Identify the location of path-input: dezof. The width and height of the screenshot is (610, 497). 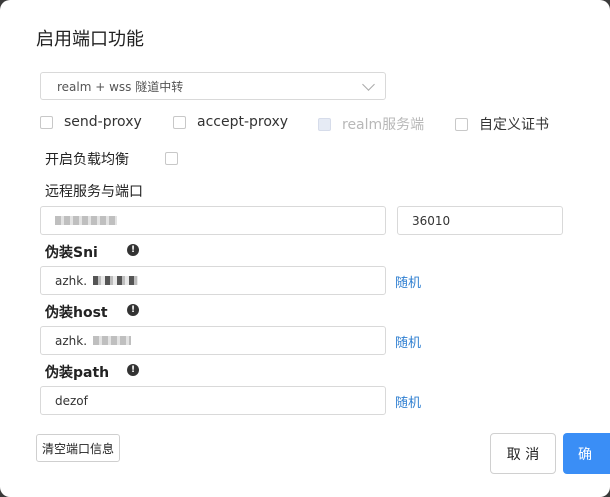
(213, 400).